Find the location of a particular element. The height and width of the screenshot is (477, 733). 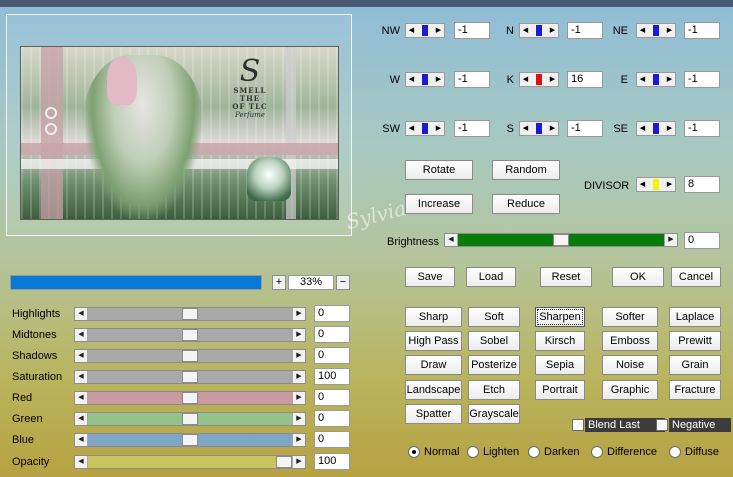

preset-sharpen-button: Sharpen is located at coordinates (560, 317).